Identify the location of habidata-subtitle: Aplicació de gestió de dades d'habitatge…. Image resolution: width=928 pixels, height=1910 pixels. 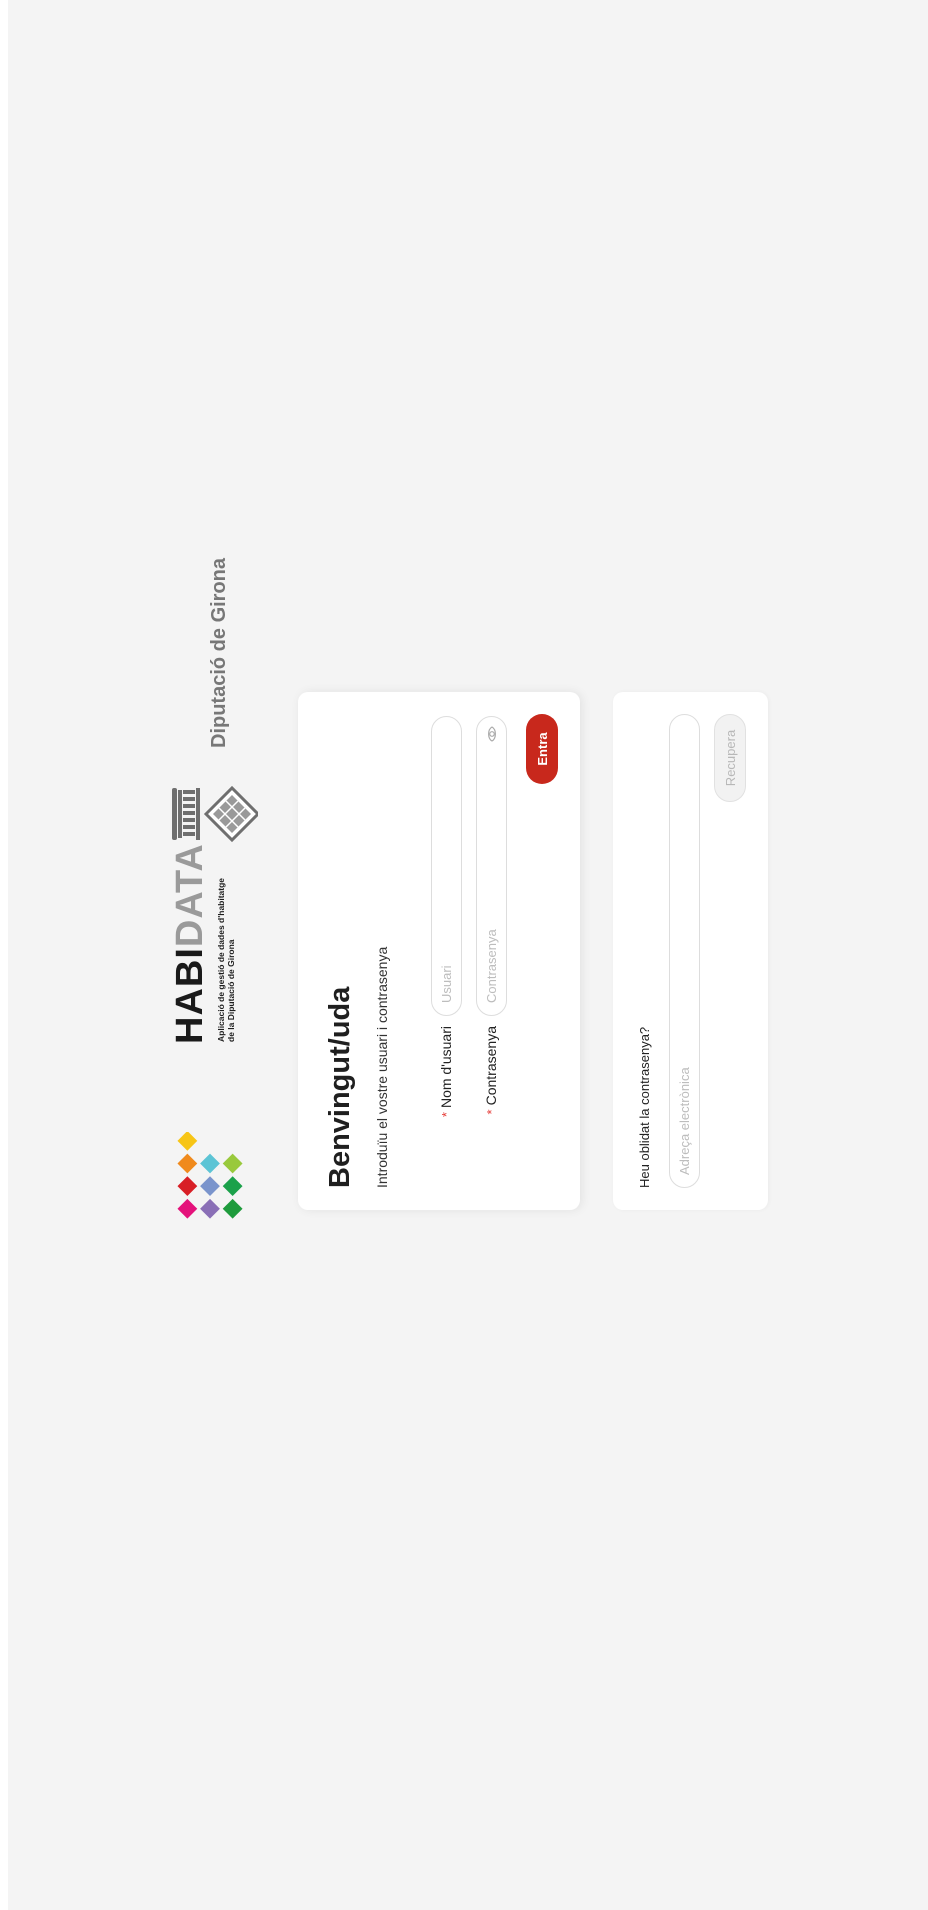
(226, 960).